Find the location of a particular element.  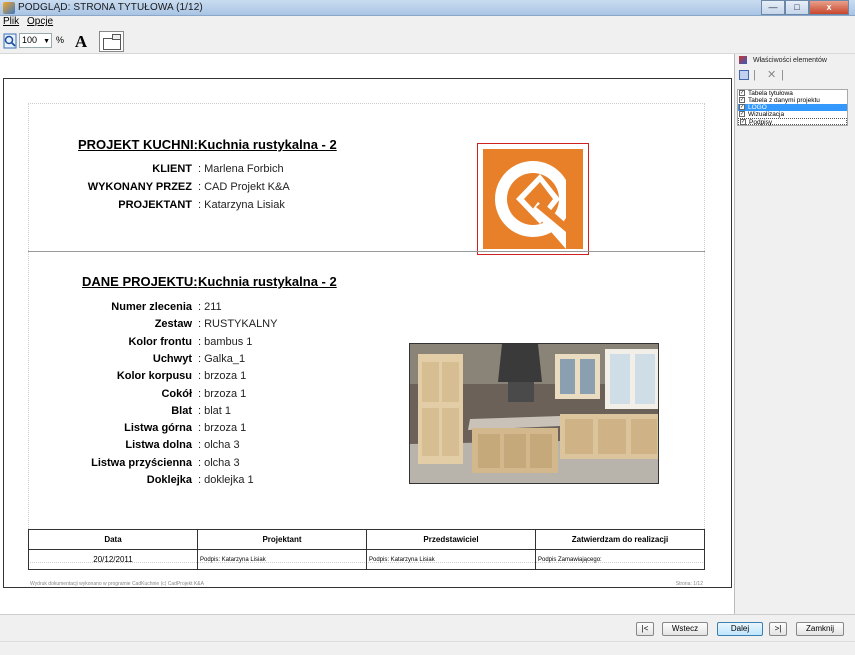

data-row-label: Listwa przyścienna is located at coordinates (141, 462).